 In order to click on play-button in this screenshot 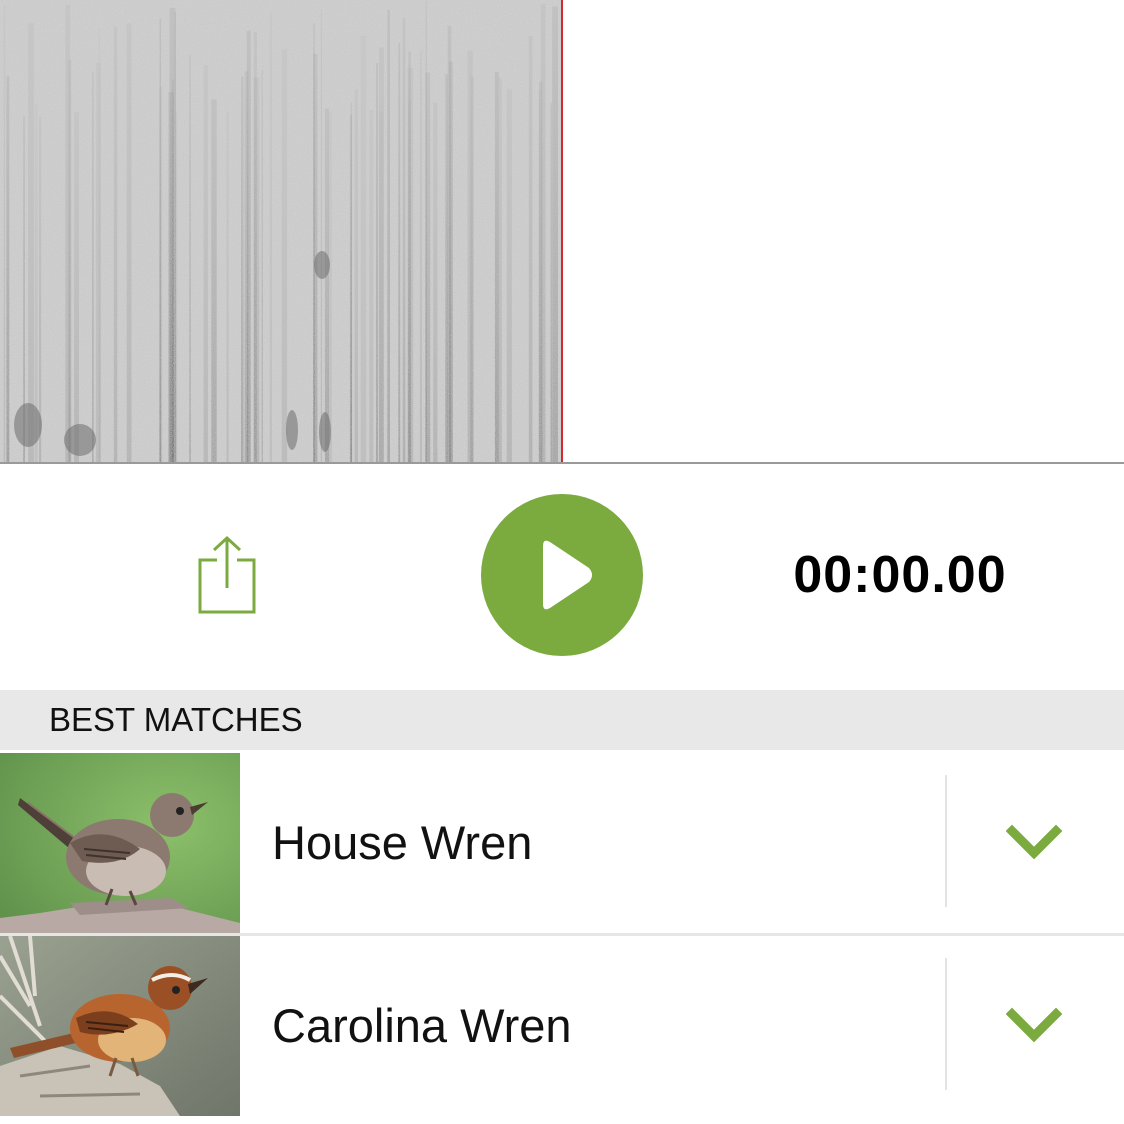, I will do `click(562, 575)`.